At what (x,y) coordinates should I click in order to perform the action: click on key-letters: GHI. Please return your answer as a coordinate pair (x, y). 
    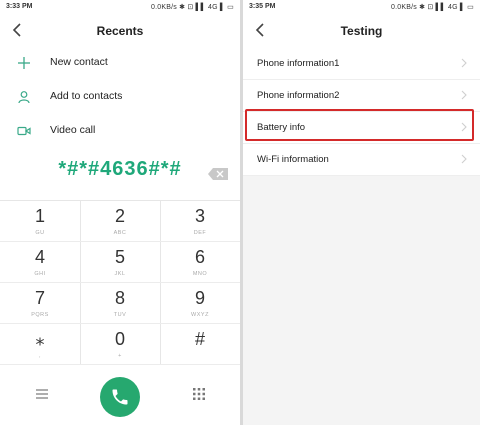
    Looking at the image, I should click on (40, 274).